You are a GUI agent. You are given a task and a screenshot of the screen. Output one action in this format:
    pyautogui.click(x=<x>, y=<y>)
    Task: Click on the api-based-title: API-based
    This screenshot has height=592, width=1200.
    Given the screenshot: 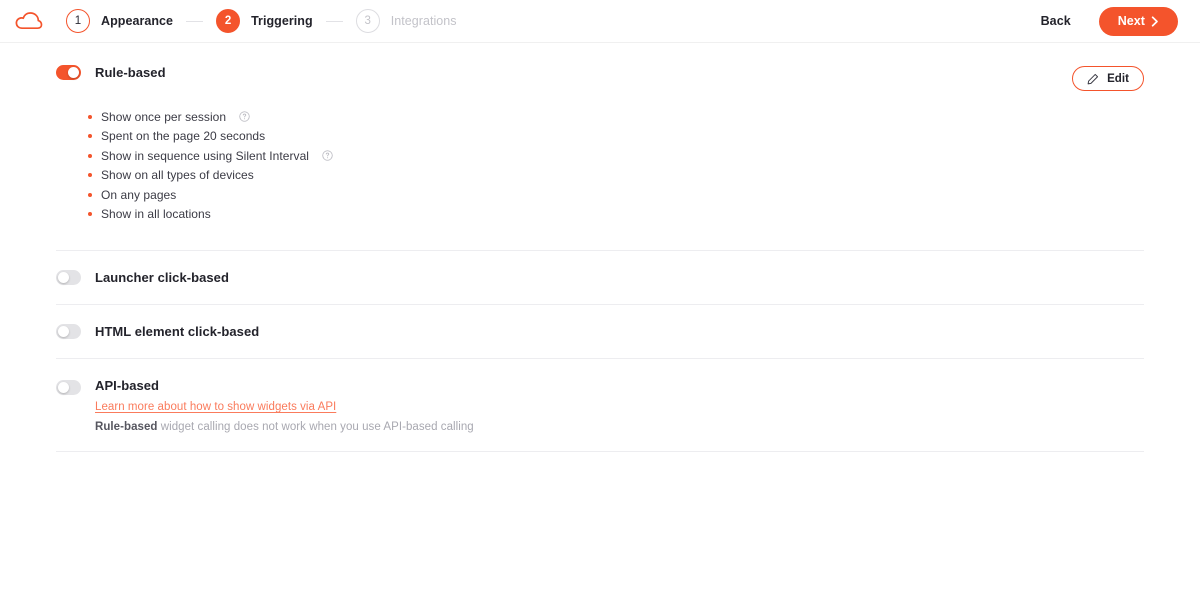 What is the action you would take?
    pyautogui.click(x=127, y=385)
    